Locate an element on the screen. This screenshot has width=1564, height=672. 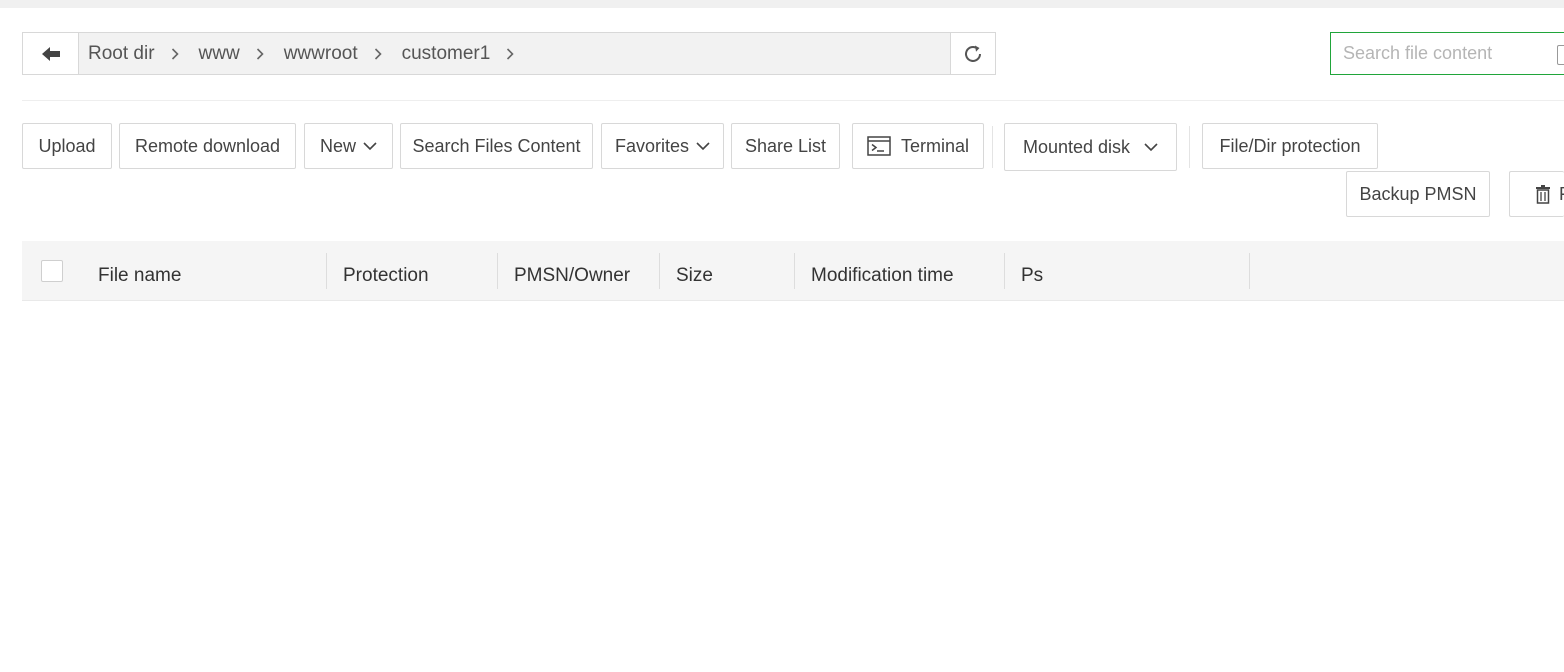
refresh-icon is located at coordinates (973, 53).